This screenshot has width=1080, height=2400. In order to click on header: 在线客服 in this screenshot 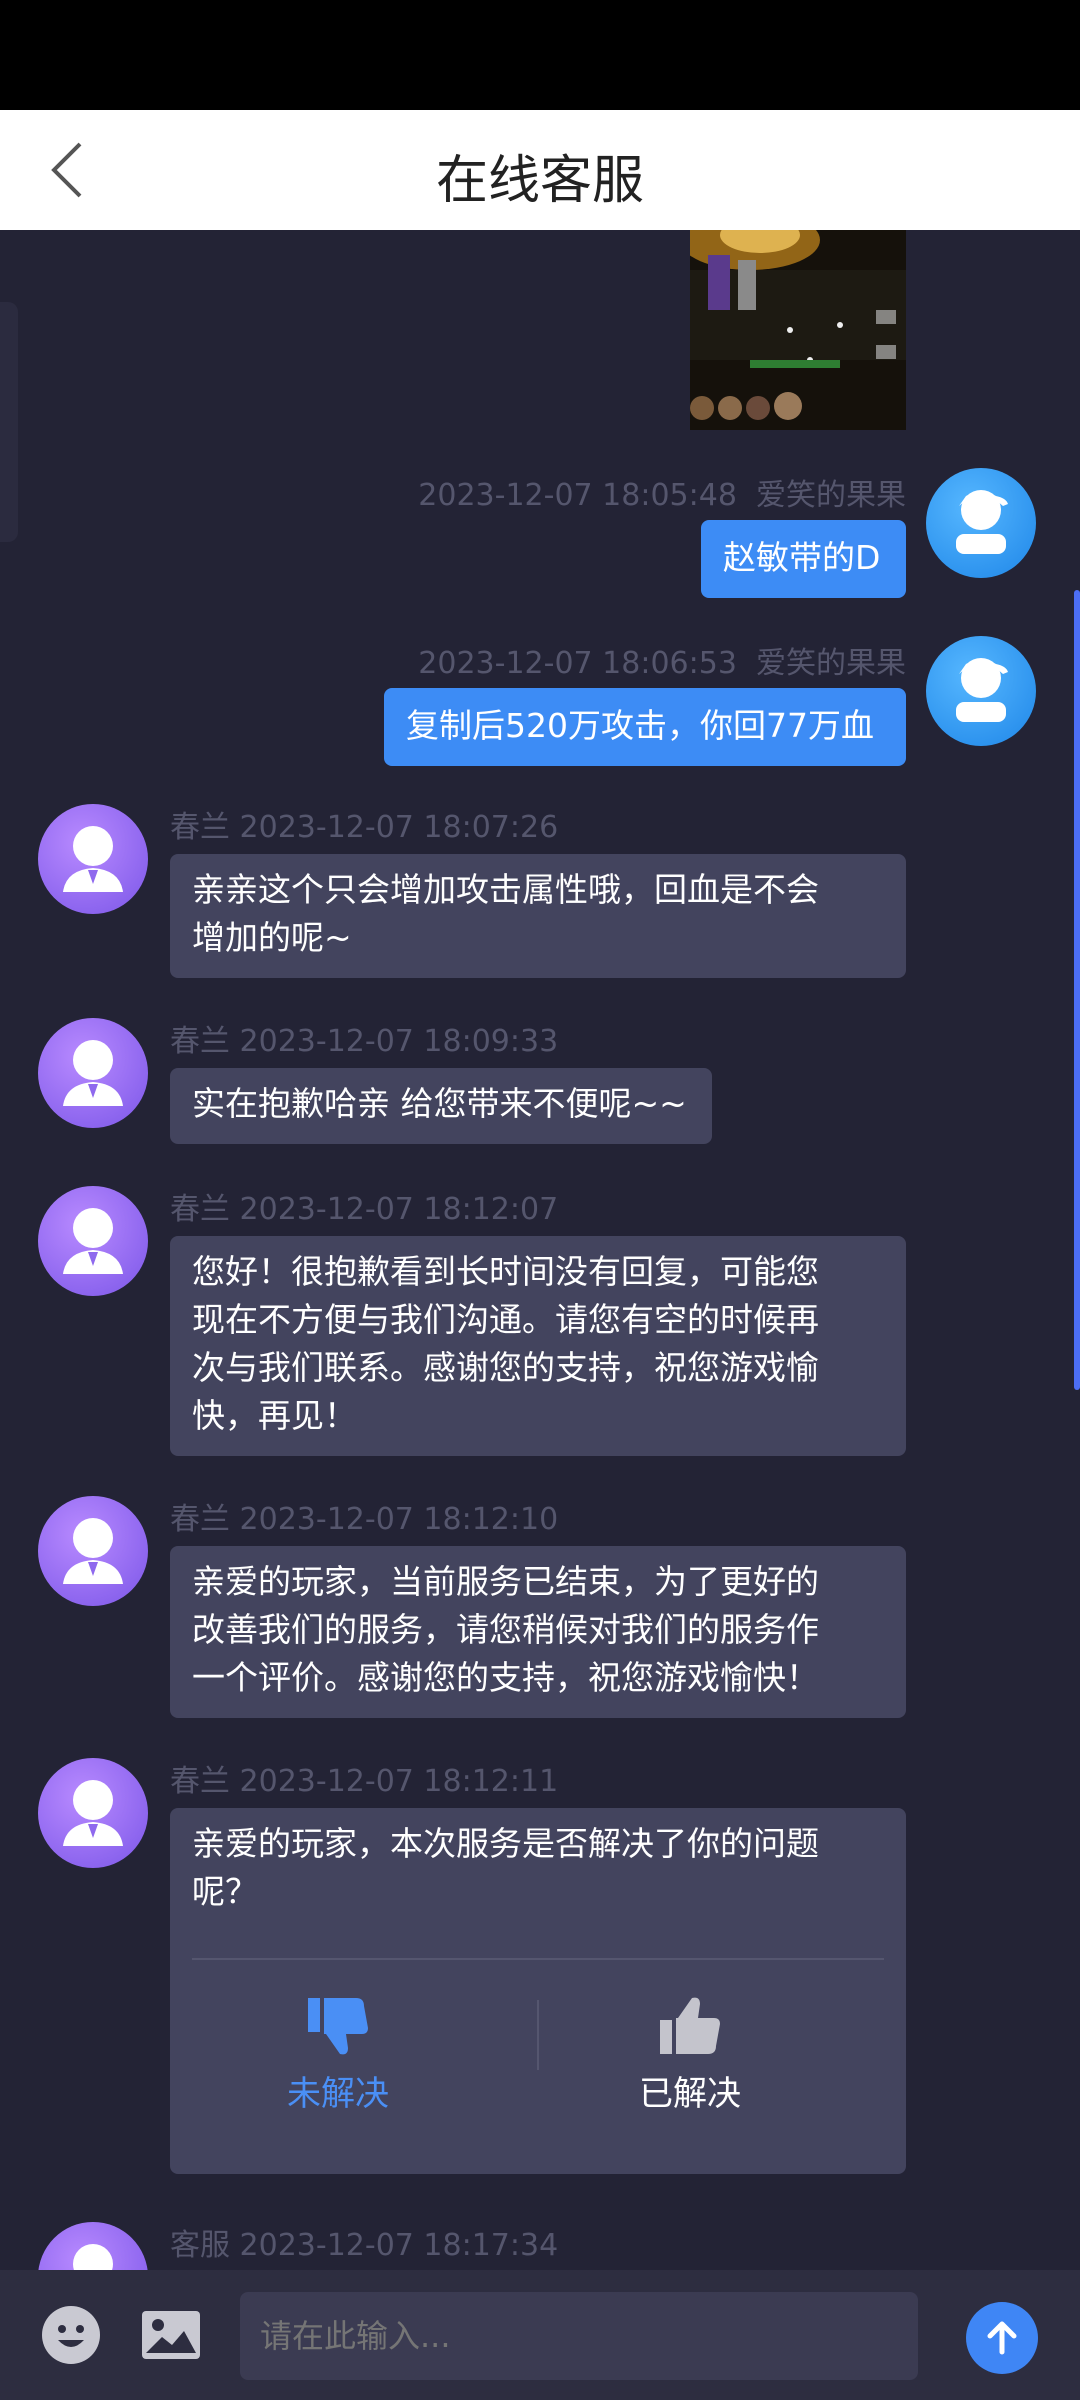, I will do `click(540, 170)`.